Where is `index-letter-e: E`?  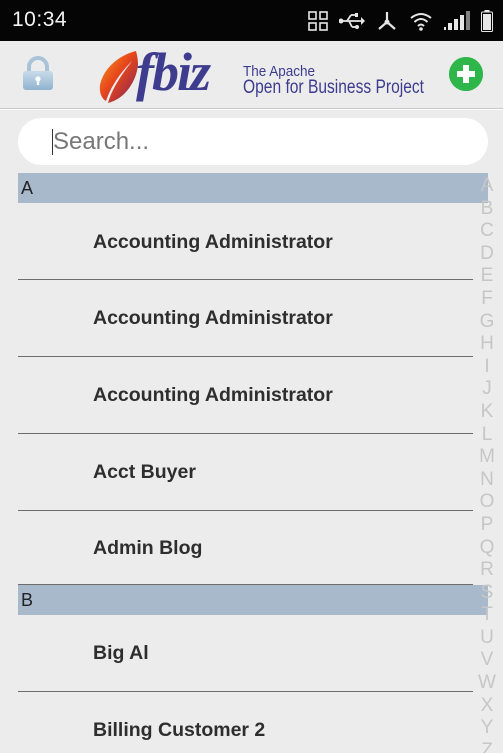
index-letter-e: E is located at coordinates (487, 276).